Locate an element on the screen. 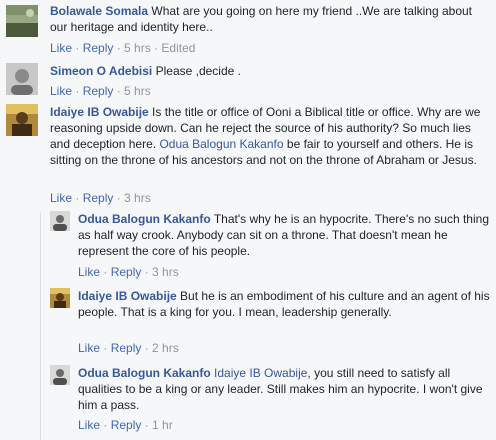 Image resolution: width=496 pixels, height=440 pixels. comment-author: Simeon O Adebisi is located at coordinates (101, 71).